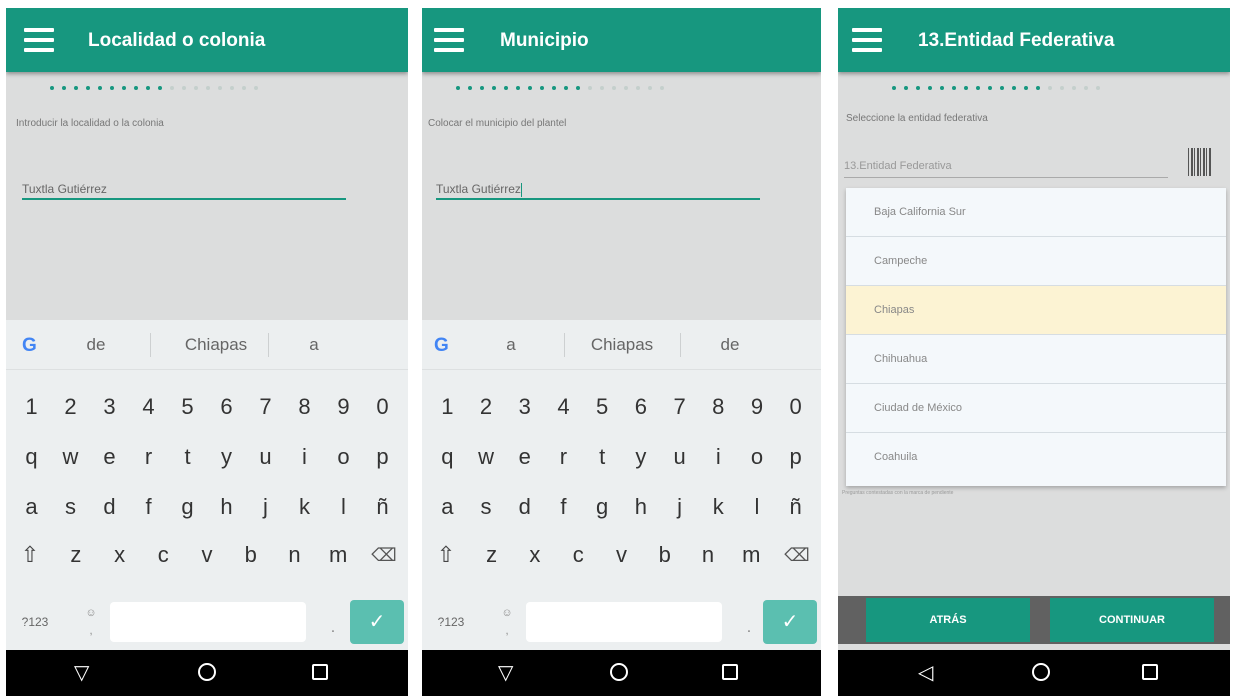  I want to click on dropdown-option: Ciudad de México, so click(1036, 408).